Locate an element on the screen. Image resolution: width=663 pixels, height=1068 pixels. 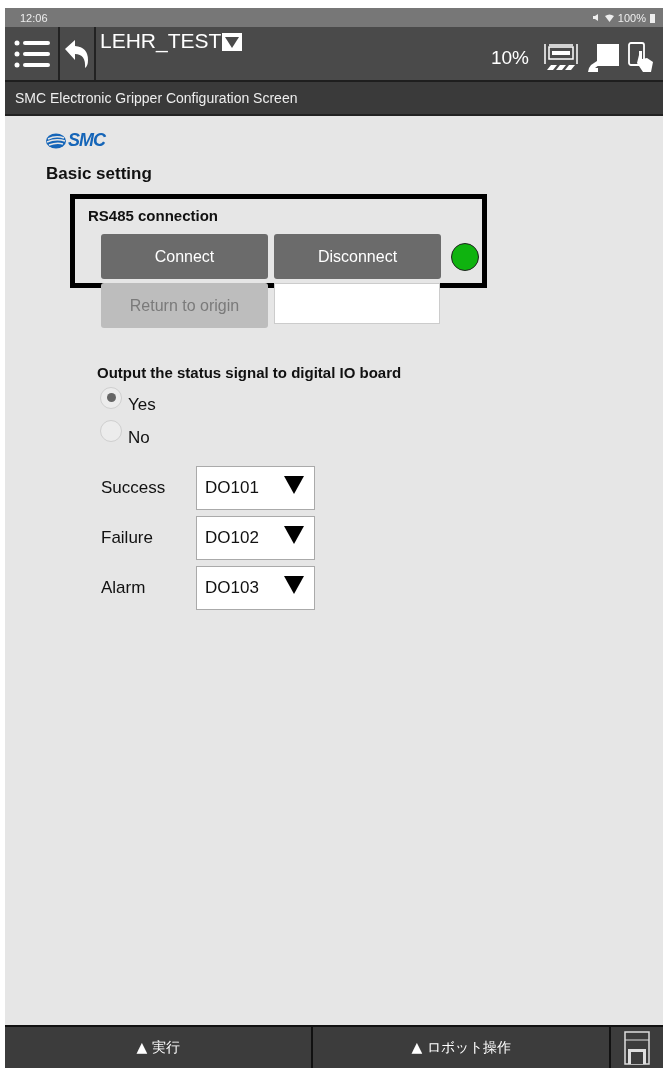
touch-icon is located at coordinates (641, 56).